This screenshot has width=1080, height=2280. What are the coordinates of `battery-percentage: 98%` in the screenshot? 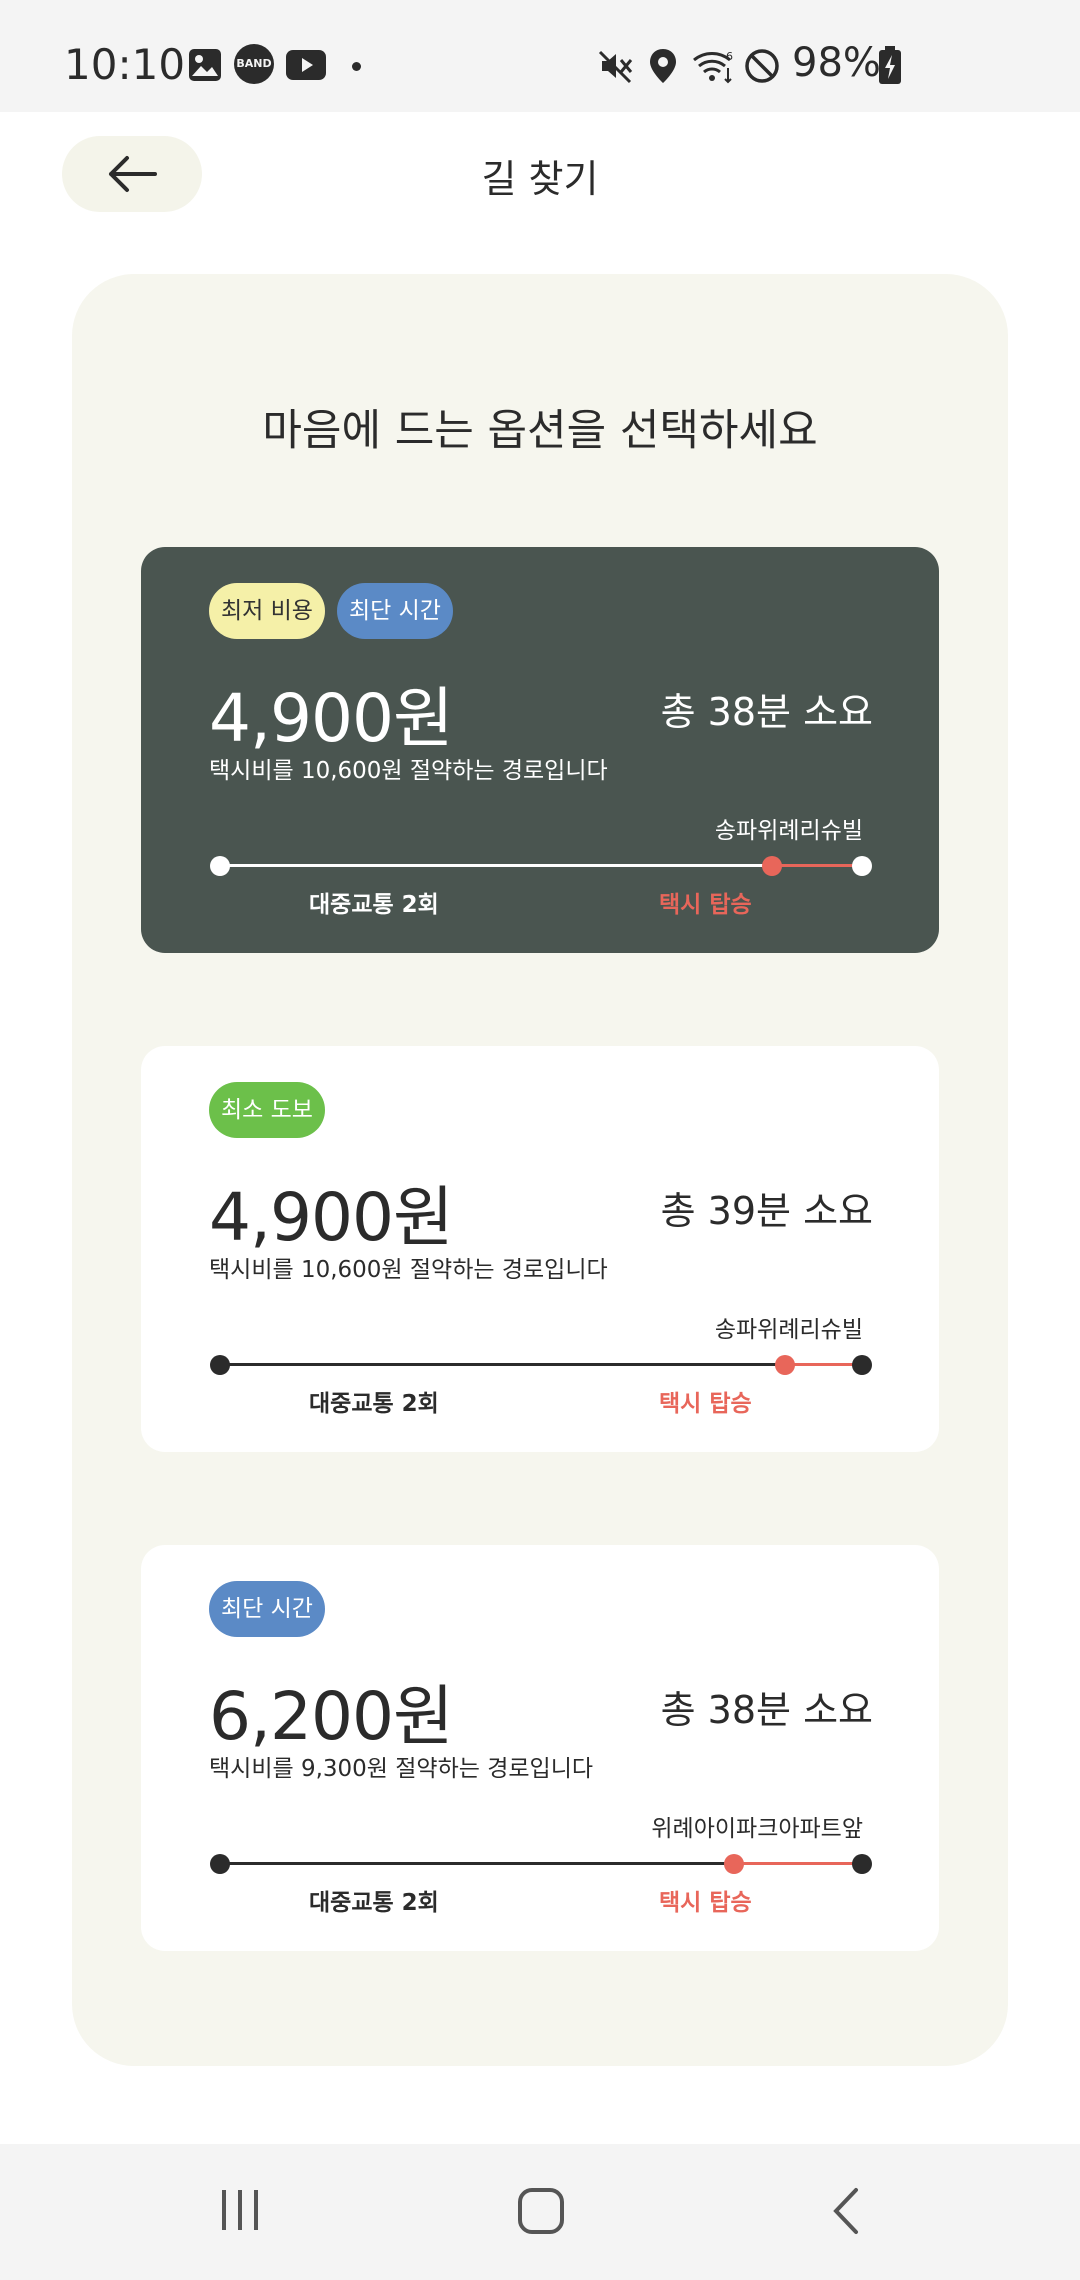 It's located at (836, 63).